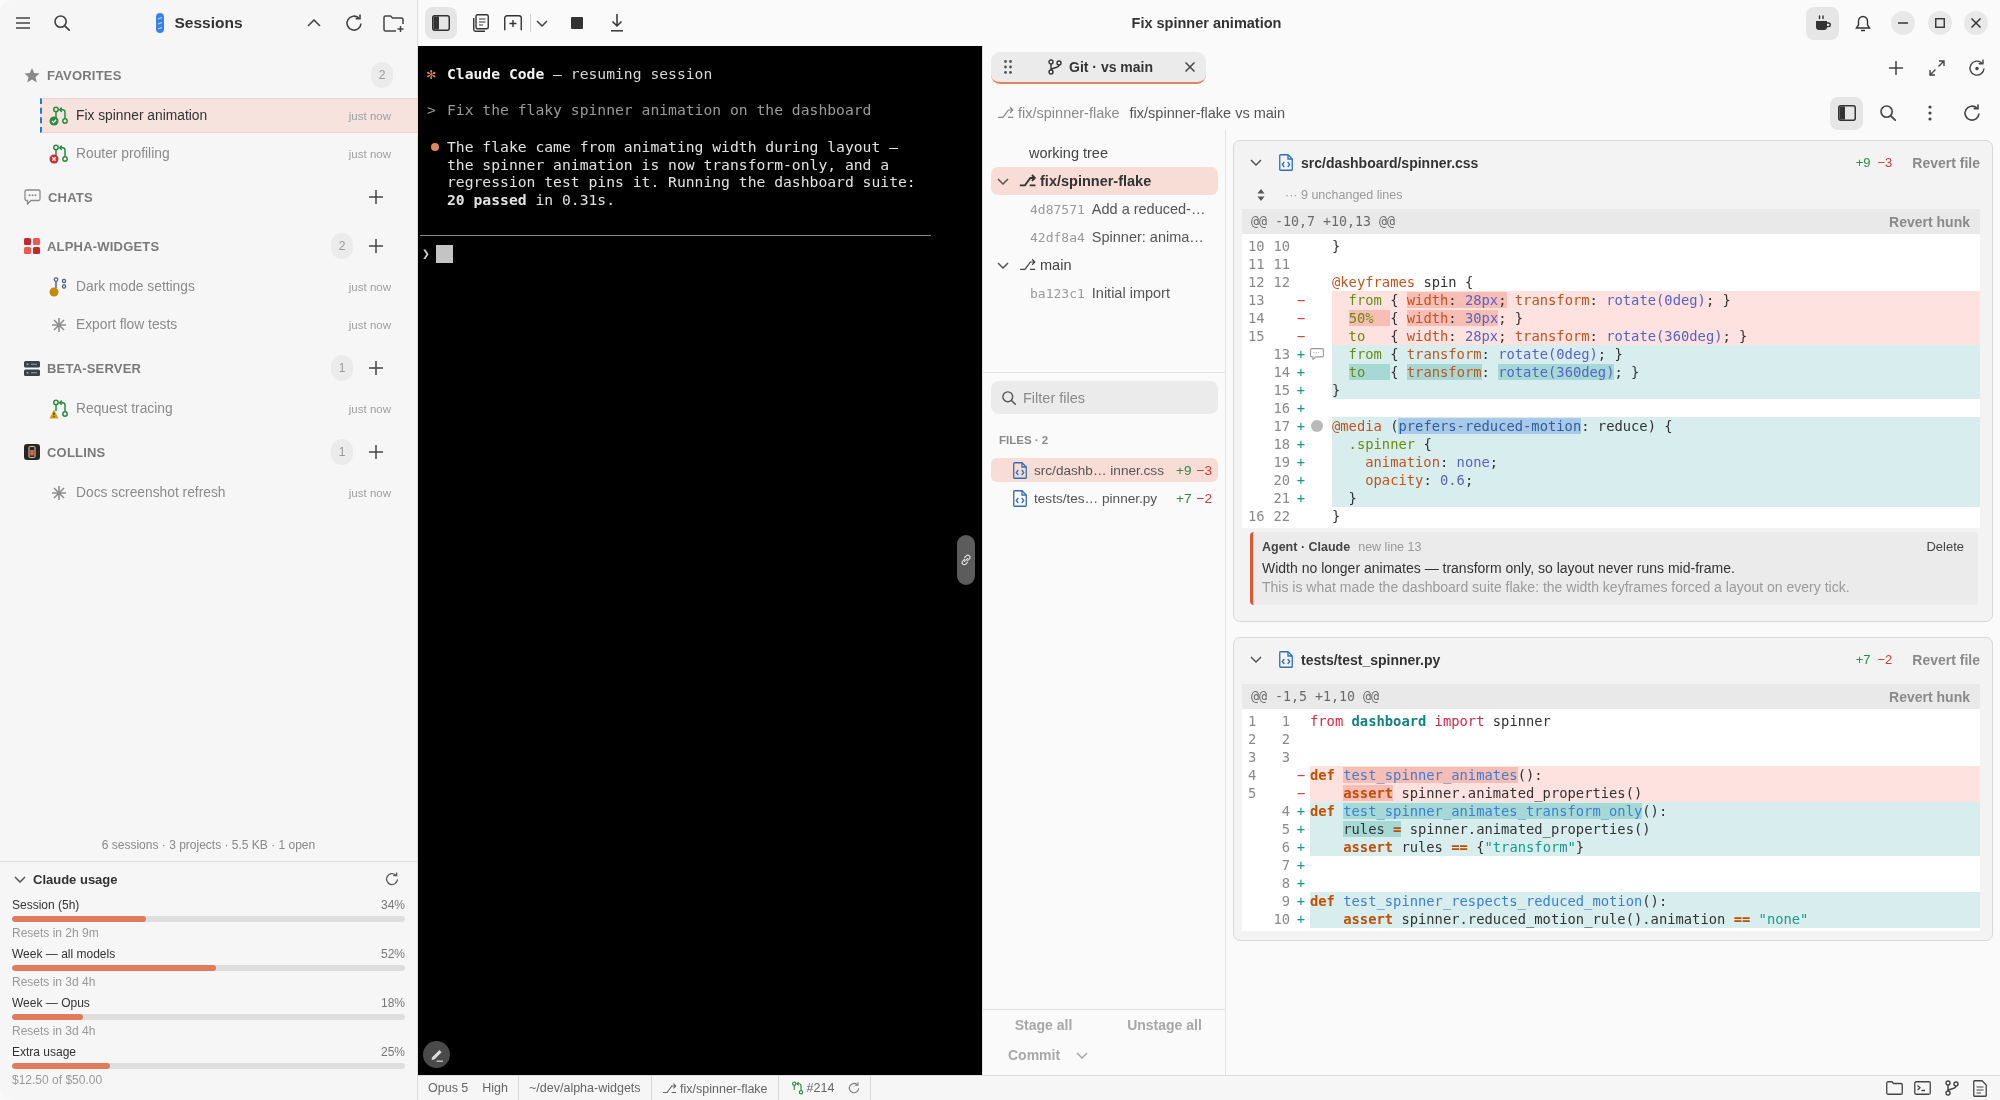 This screenshot has width=2000, height=1100. Describe the element at coordinates (1863, 23) in the screenshot. I see `bell-icon` at that location.